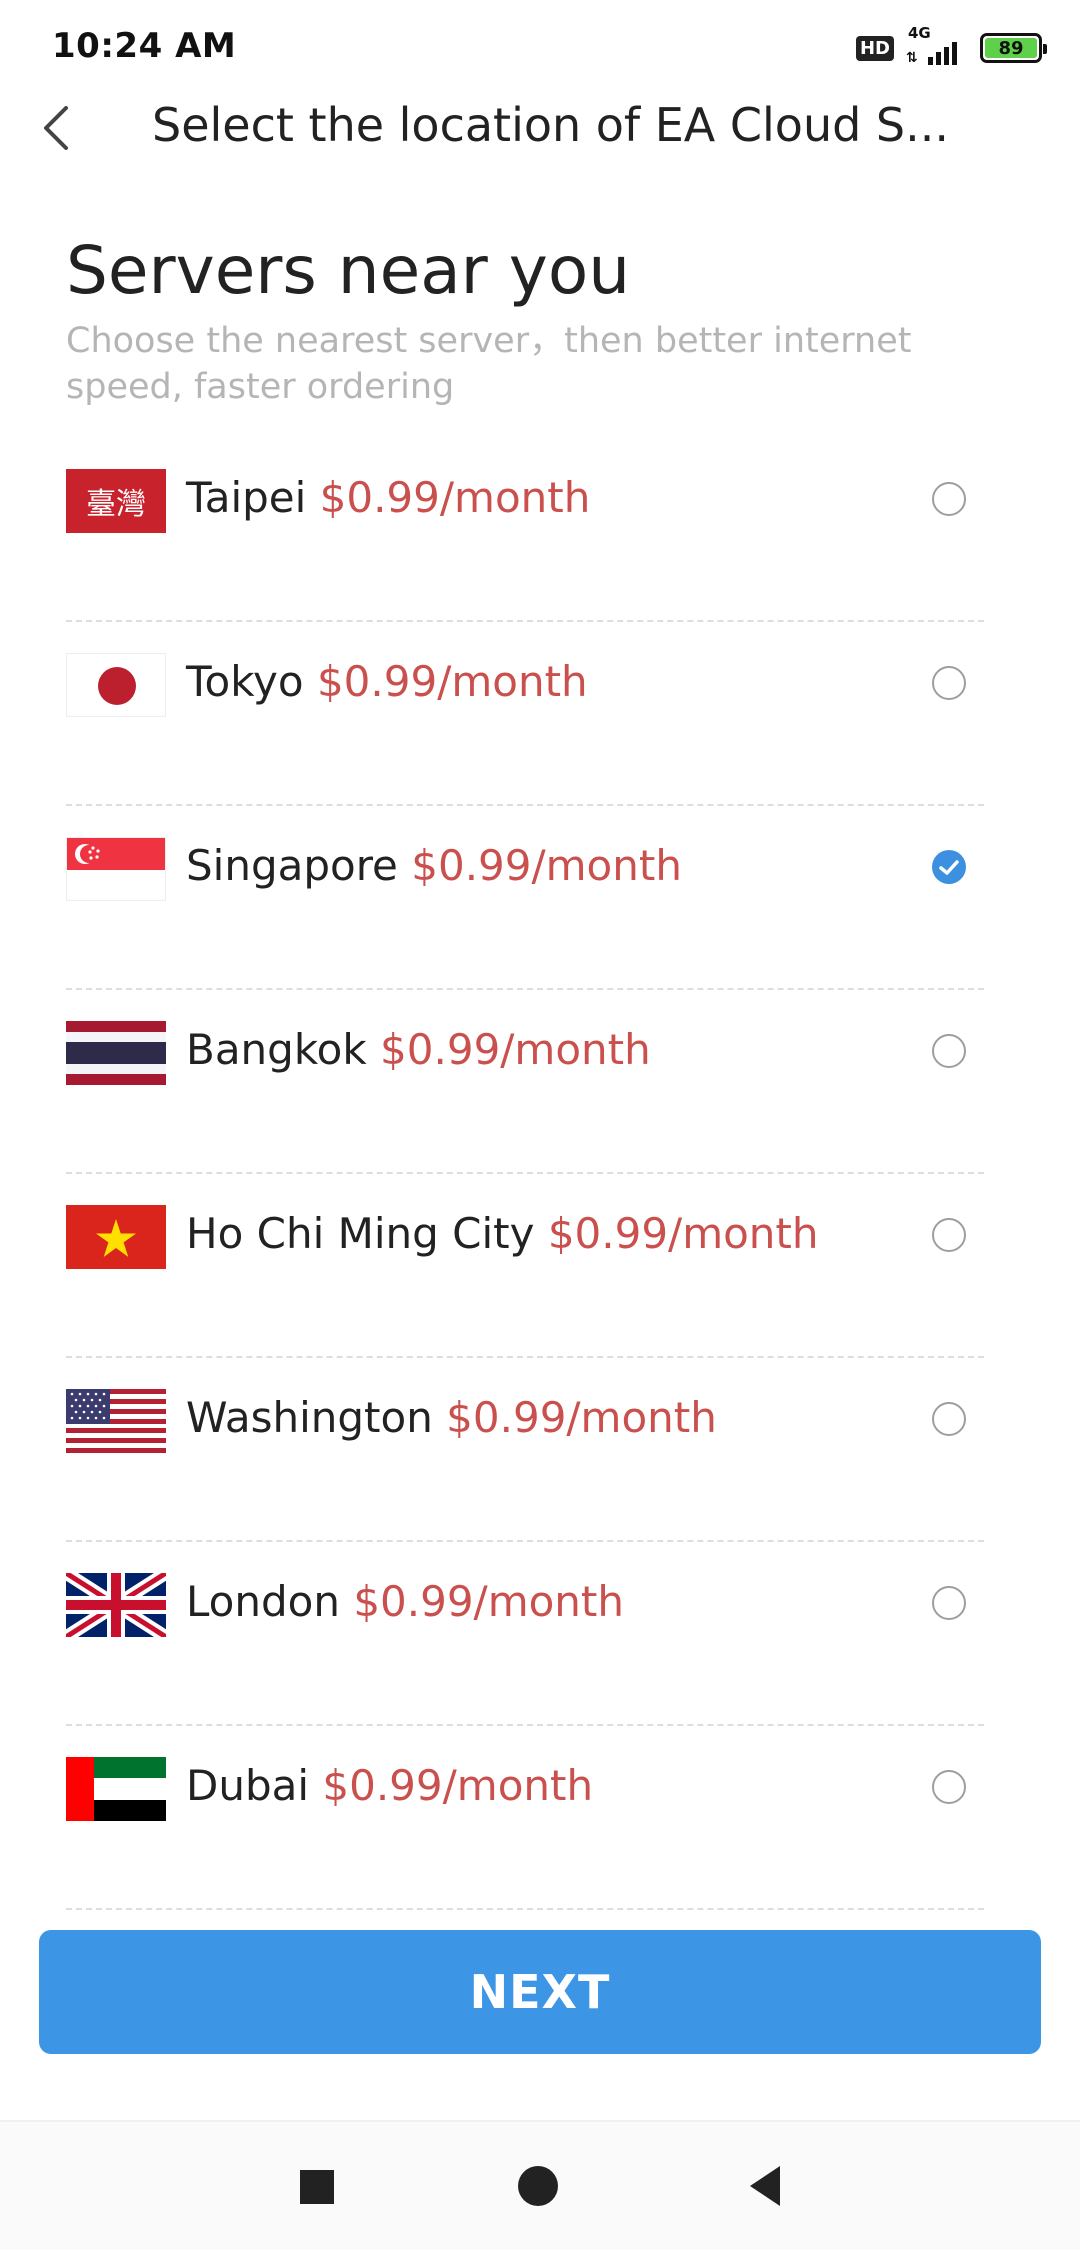  What do you see at coordinates (317, 2187) in the screenshot?
I see `recents-icon` at bounding box center [317, 2187].